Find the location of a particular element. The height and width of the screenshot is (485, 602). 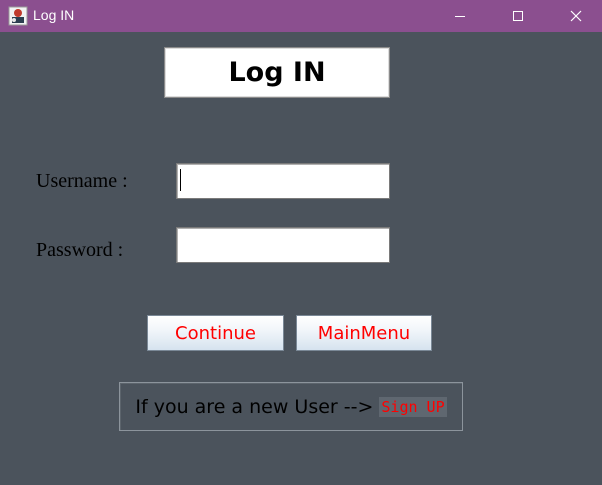

signup-panel: If you are a new User --> Sign UP is located at coordinates (291, 406).